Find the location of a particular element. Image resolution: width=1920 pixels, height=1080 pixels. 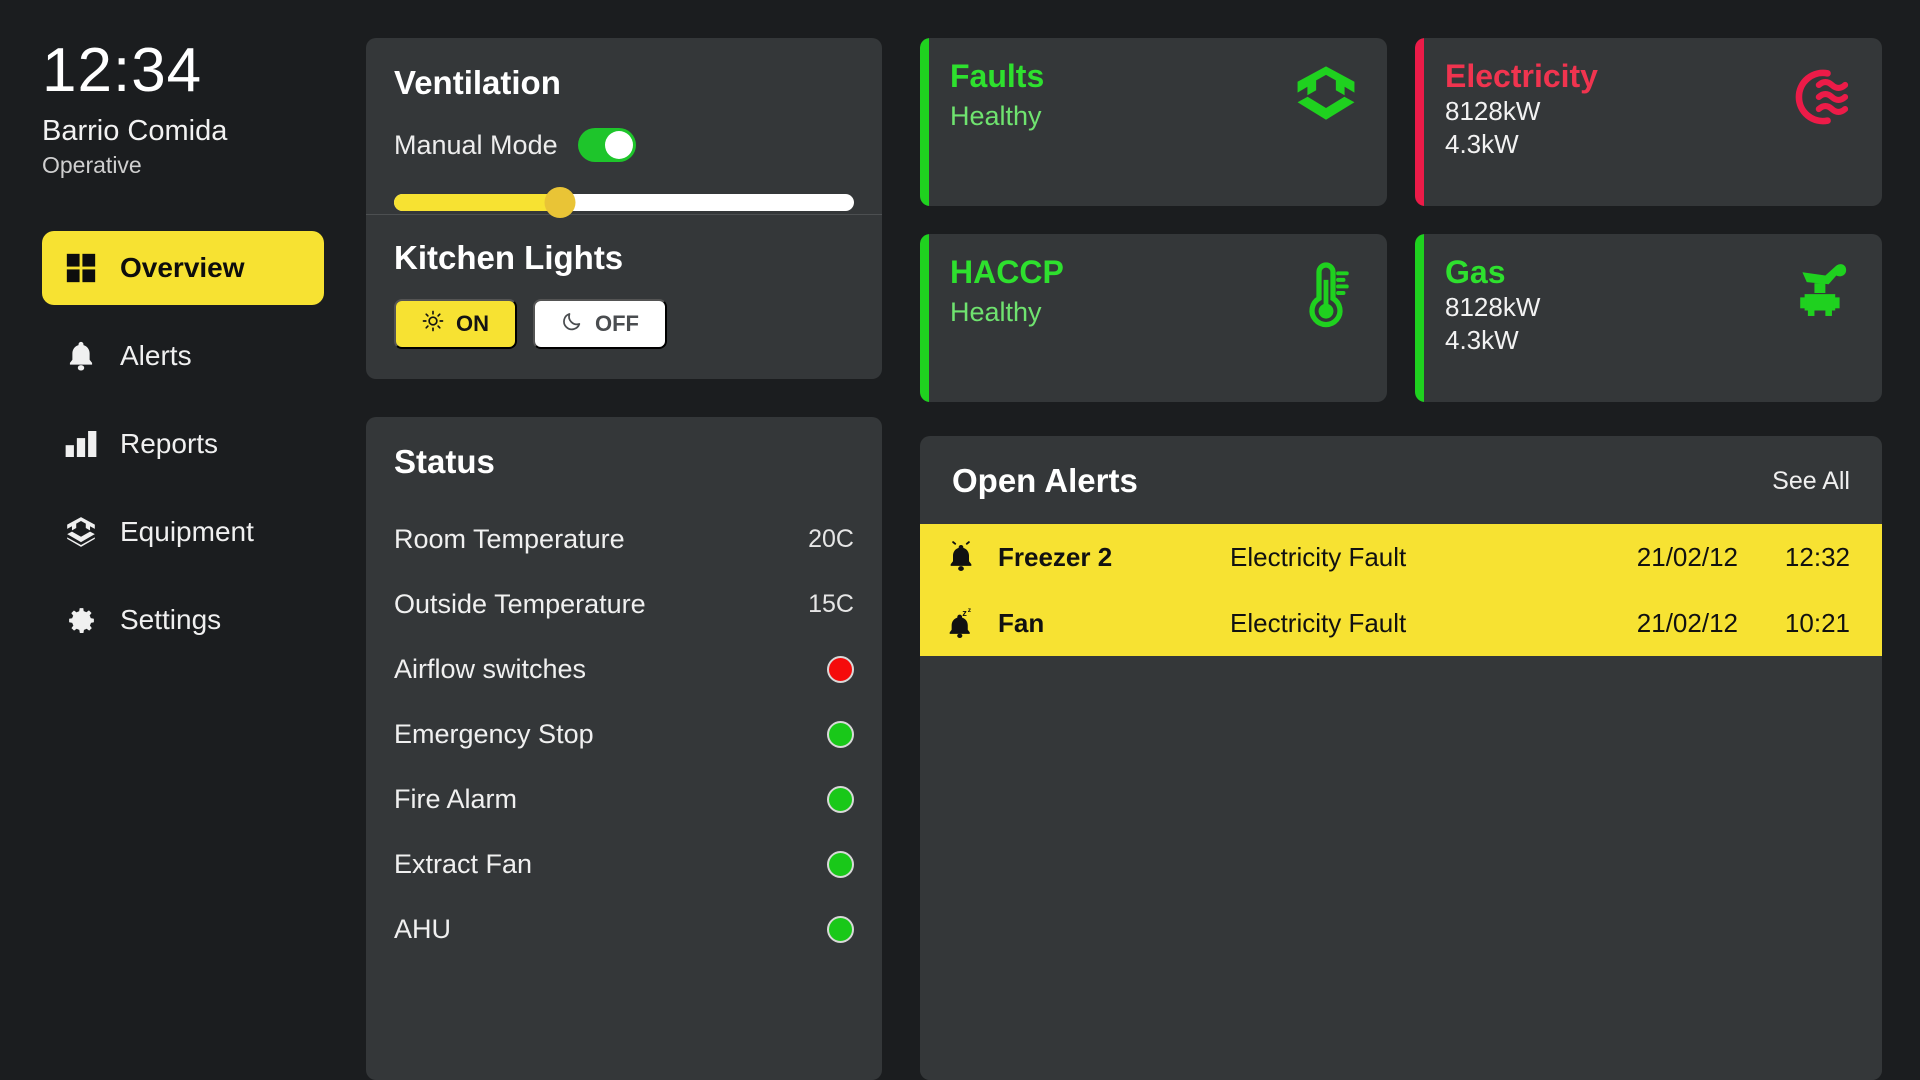

tile-title: Faults is located at coordinates (997, 76).